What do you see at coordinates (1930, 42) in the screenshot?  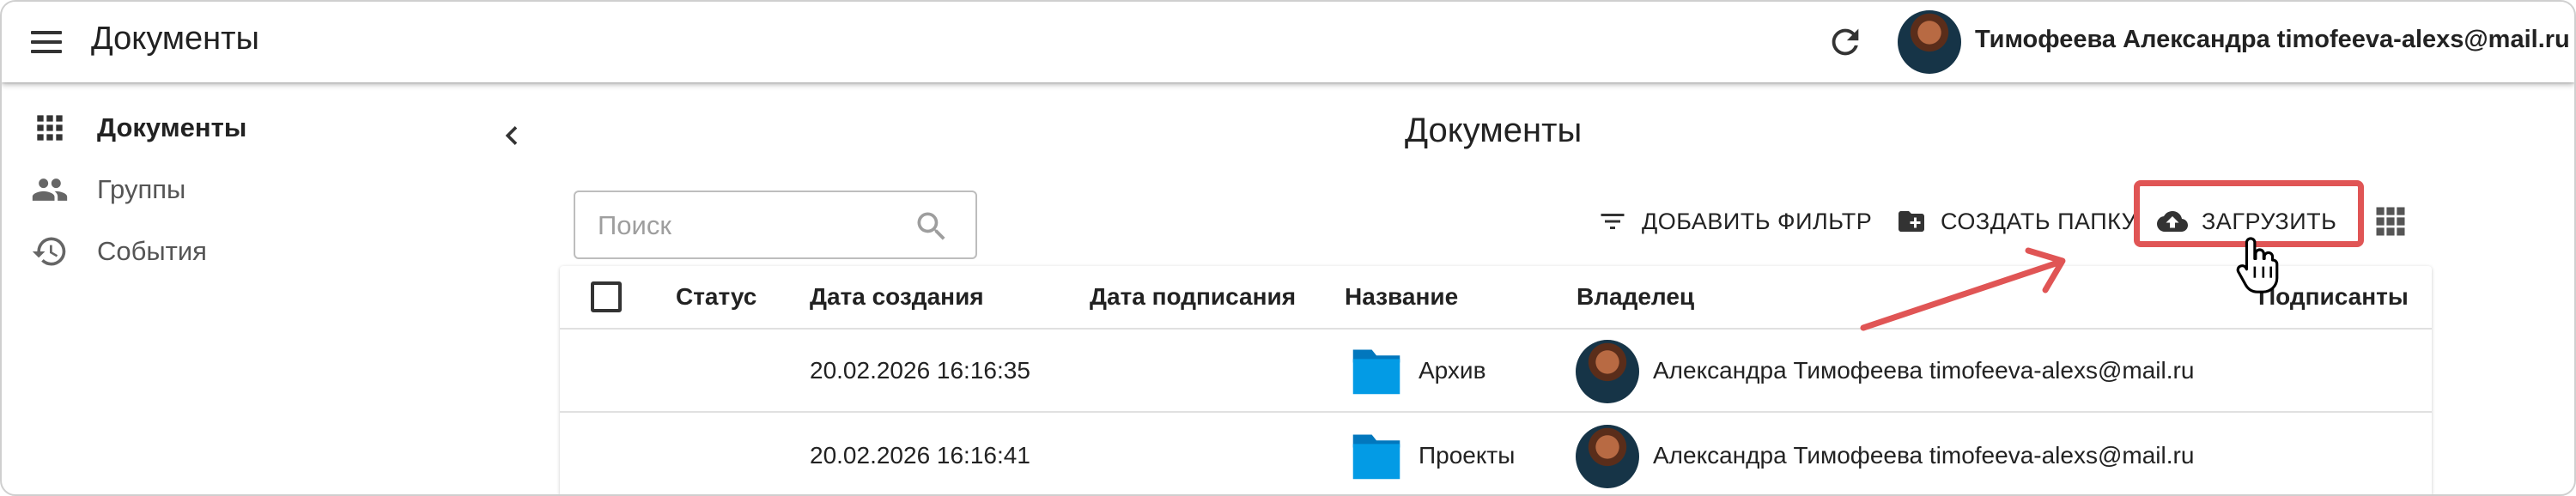 I see `user-avatar` at bounding box center [1930, 42].